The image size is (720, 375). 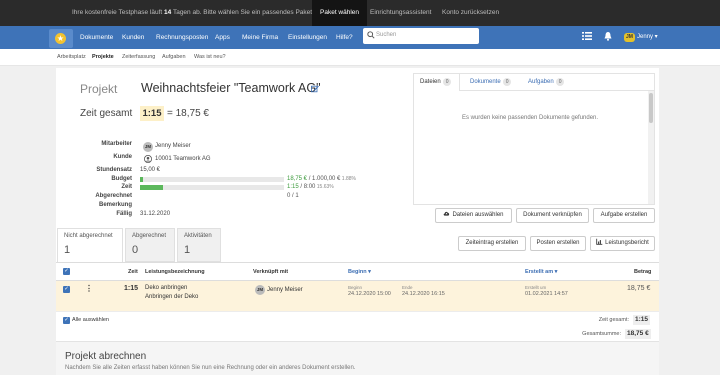 What do you see at coordinates (131, 288) in the screenshot?
I see `row-zeit: 1:15` at bounding box center [131, 288].